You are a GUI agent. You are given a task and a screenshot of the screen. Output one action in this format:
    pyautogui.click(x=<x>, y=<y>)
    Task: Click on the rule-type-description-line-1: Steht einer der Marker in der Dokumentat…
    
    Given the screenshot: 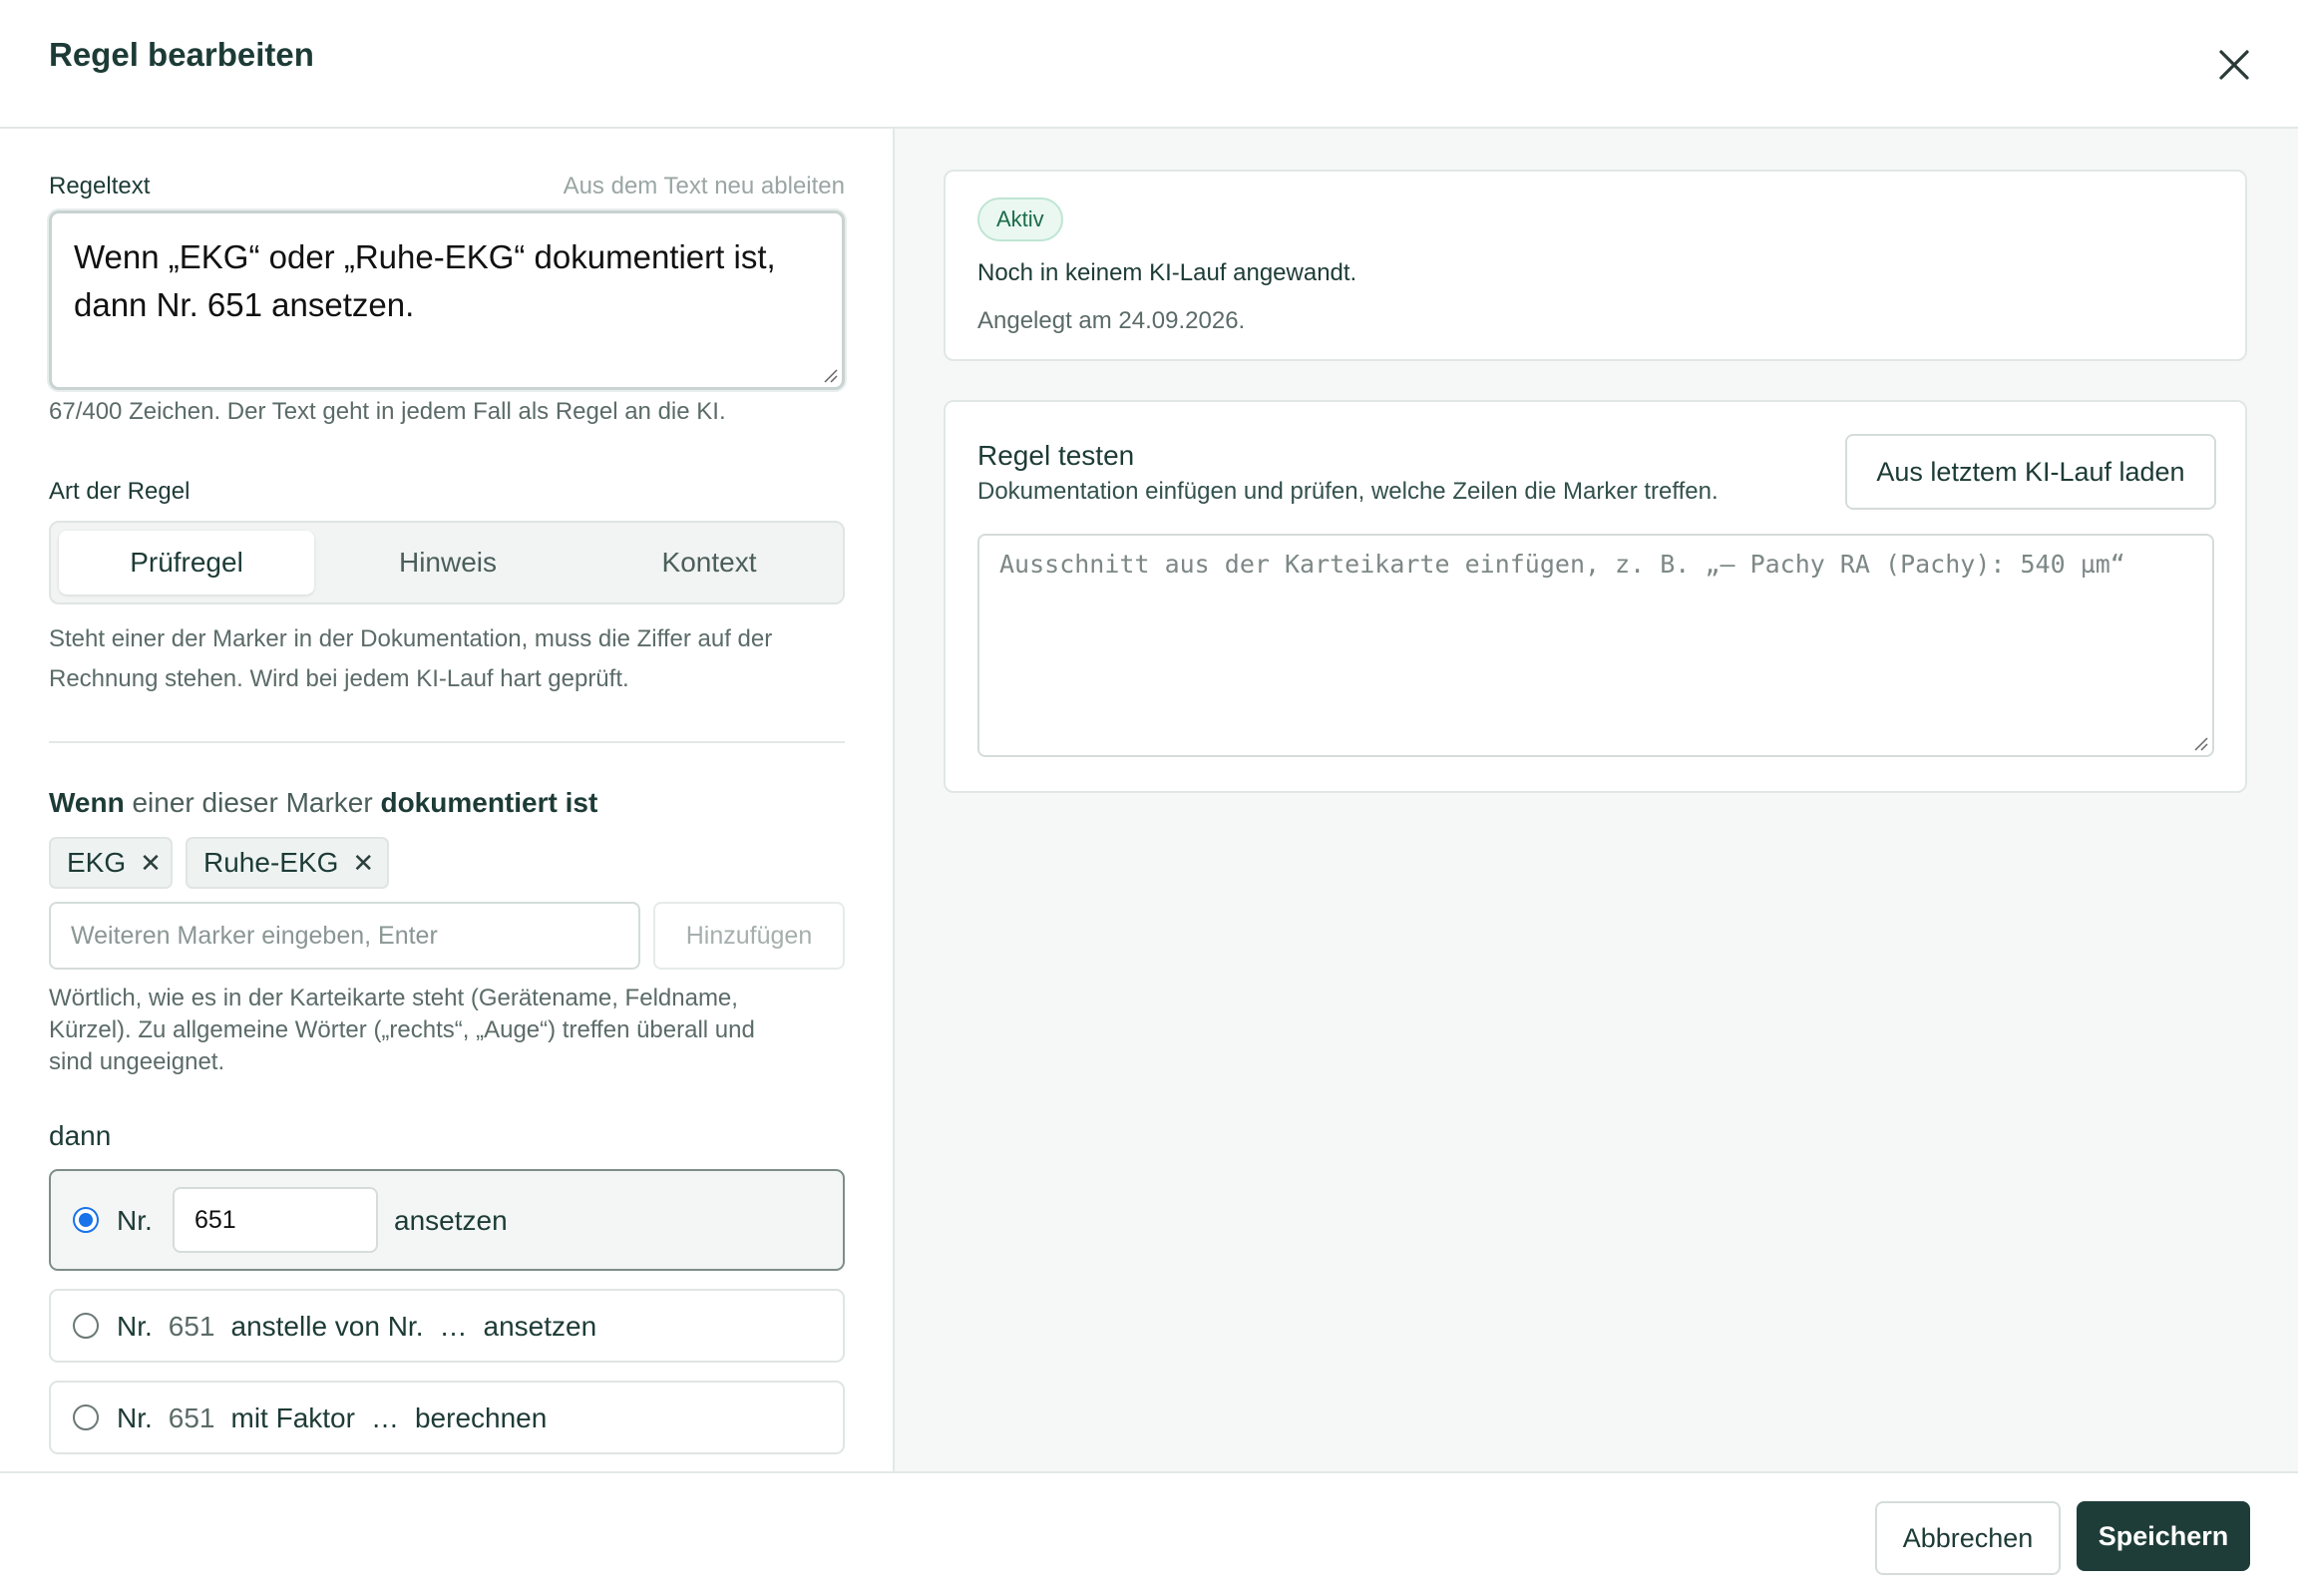 What is the action you would take?
    pyautogui.click(x=411, y=638)
    